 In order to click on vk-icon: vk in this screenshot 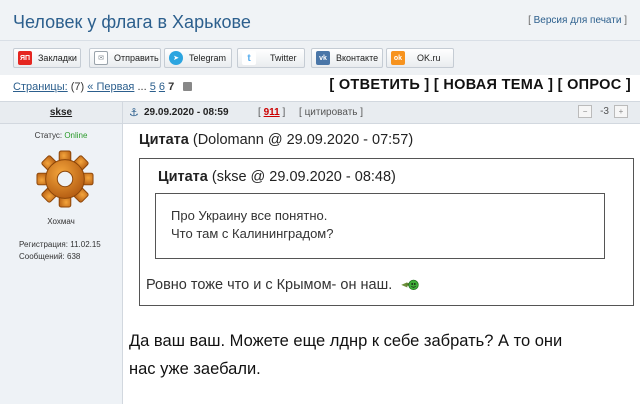, I will do `click(323, 58)`.